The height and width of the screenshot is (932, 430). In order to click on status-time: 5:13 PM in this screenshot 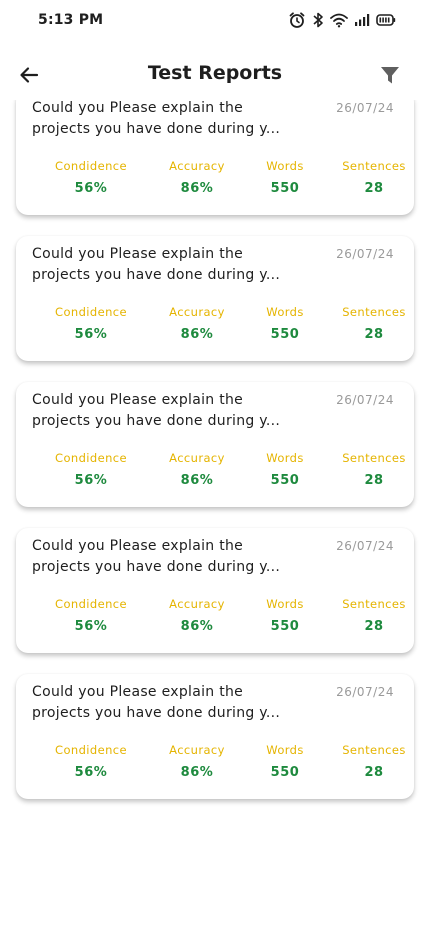, I will do `click(71, 20)`.